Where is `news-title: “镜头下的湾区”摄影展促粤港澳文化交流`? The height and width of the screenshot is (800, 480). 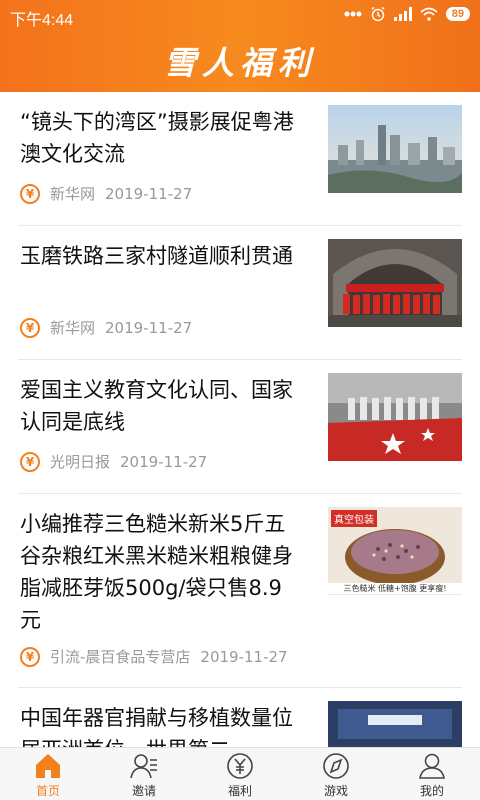
news-title: “镜头下的湾区”摄影展促粤港澳文化交流 is located at coordinates (157, 138).